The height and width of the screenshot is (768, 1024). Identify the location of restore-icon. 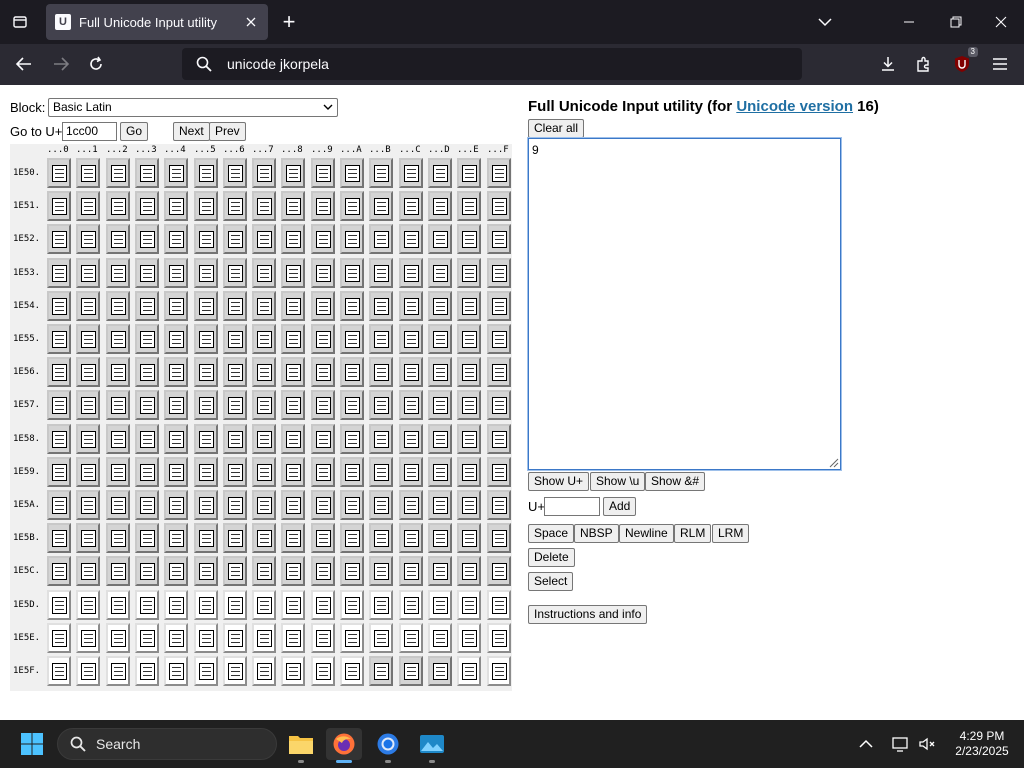
(956, 22).